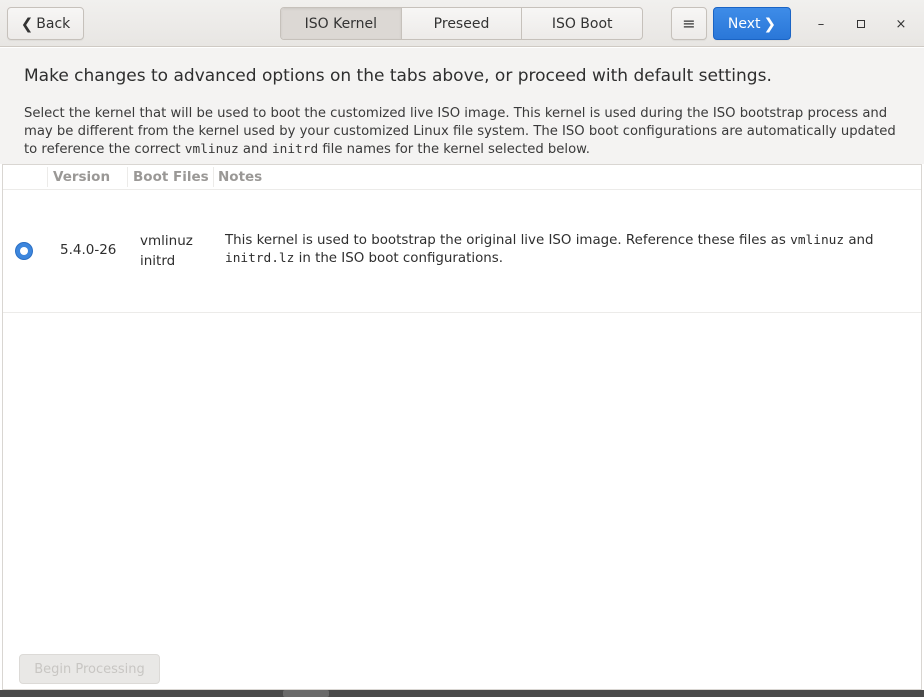  Describe the element at coordinates (27, 23) in the screenshot. I see `chevron-left-icon: ❮` at that location.